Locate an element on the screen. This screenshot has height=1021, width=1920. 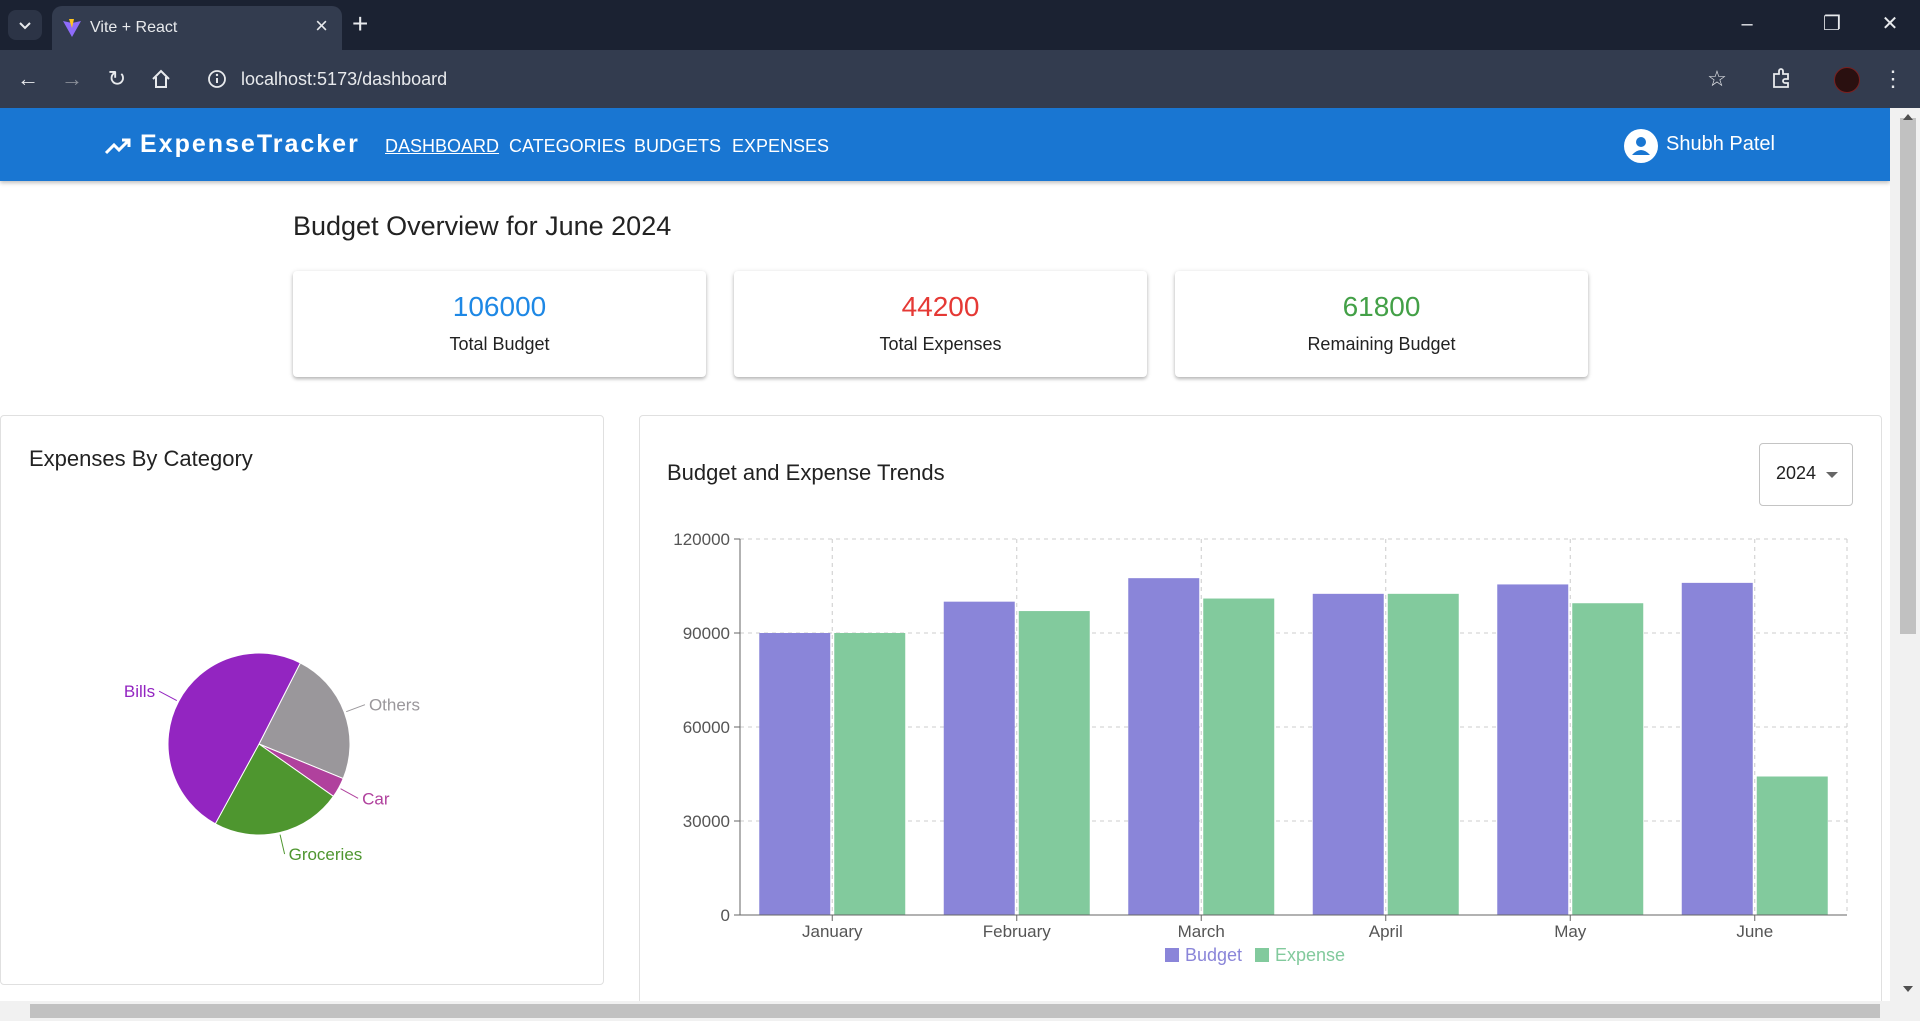
remaining-budget-card: 61800 Remaining Budget is located at coordinates (1381, 324).